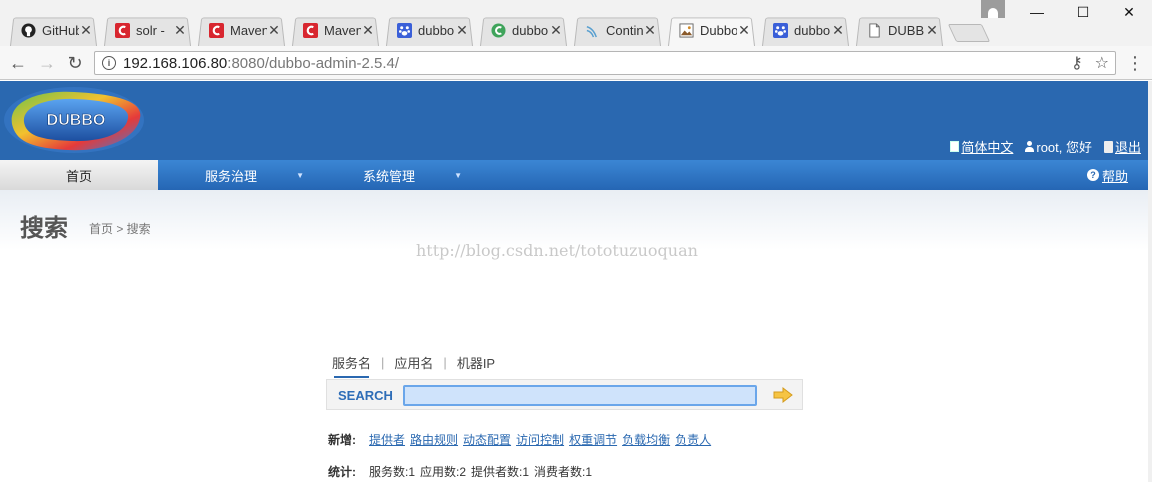 The width and height of the screenshot is (1152, 482). I want to click on window-controls: — ☐ ✕, so click(1083, 12).